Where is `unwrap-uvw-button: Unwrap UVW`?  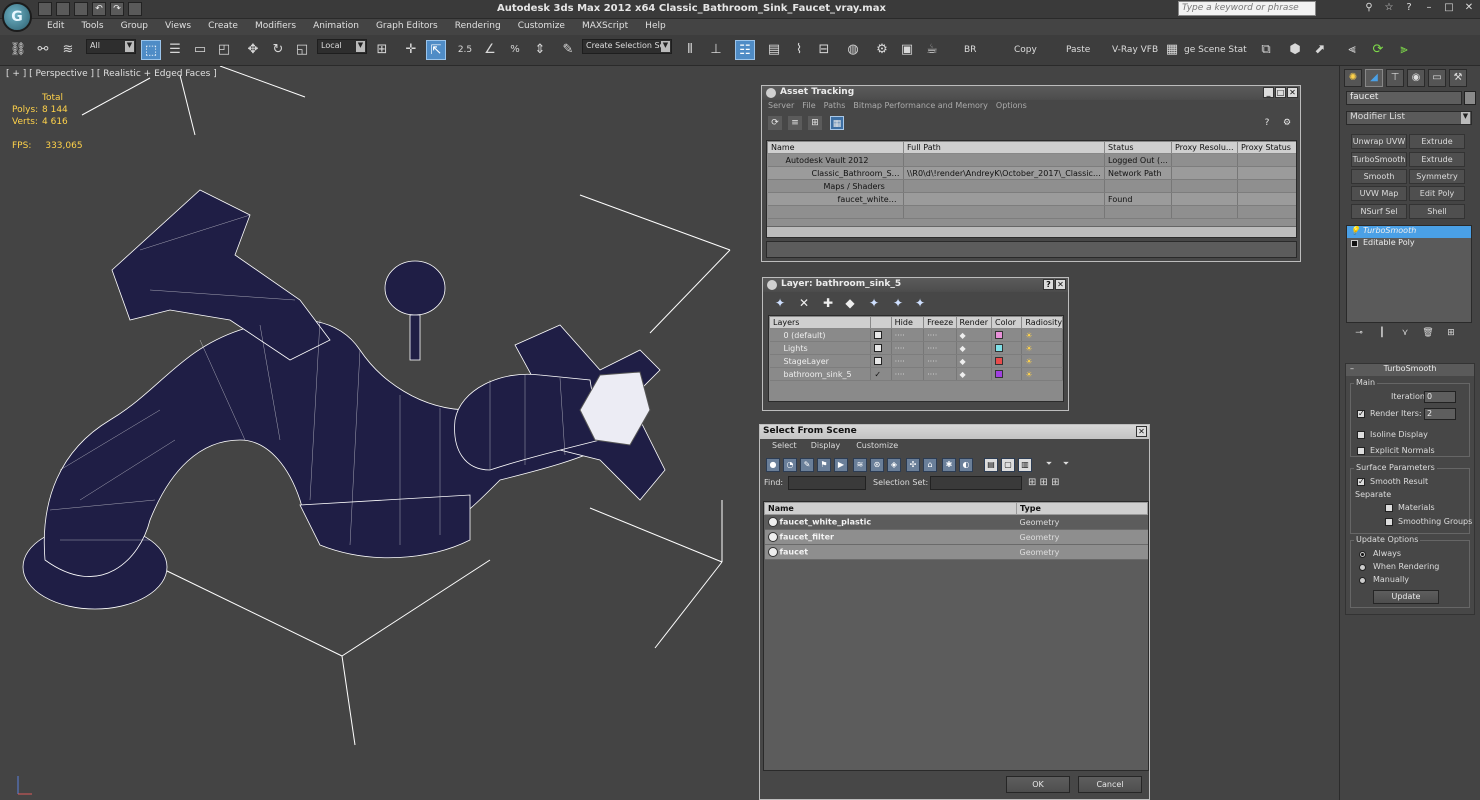 unwrap-uvw-button: Unwrap UVW is located at coordinates (1379, 141).